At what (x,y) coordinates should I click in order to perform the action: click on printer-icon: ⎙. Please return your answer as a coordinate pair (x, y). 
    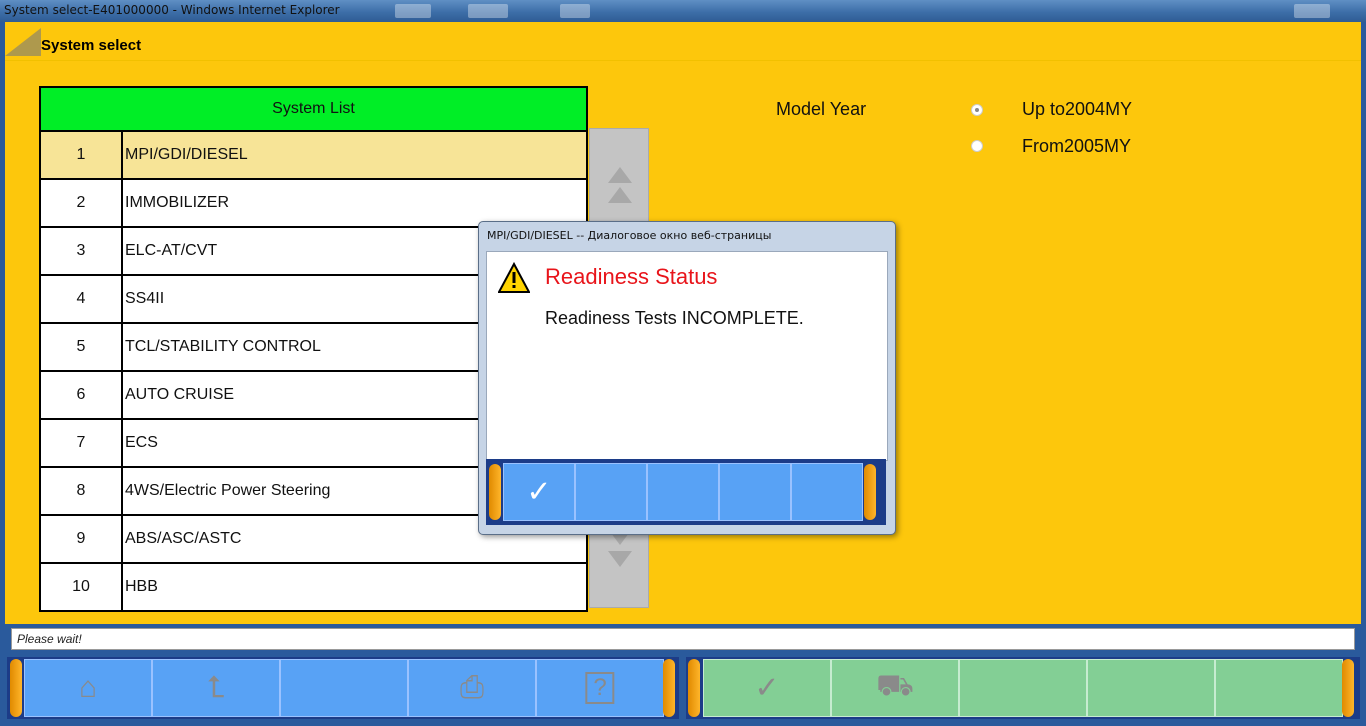
    Looking at the image, I should click on (472, 687).